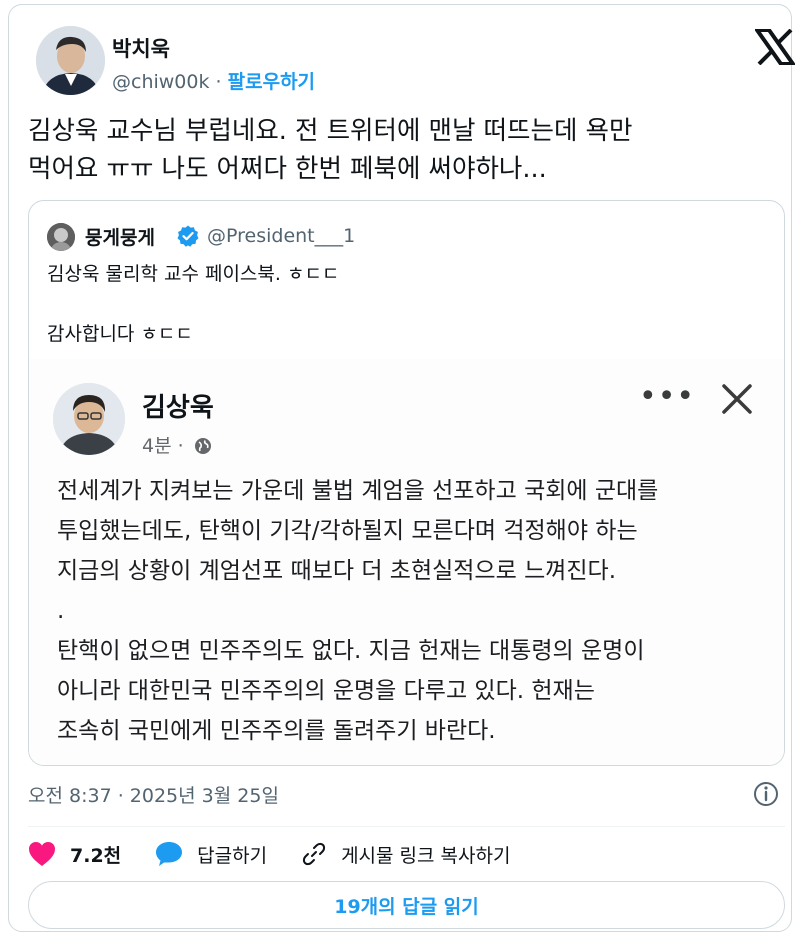  I want to click on like-button: 7.2천, so click(74, 854).